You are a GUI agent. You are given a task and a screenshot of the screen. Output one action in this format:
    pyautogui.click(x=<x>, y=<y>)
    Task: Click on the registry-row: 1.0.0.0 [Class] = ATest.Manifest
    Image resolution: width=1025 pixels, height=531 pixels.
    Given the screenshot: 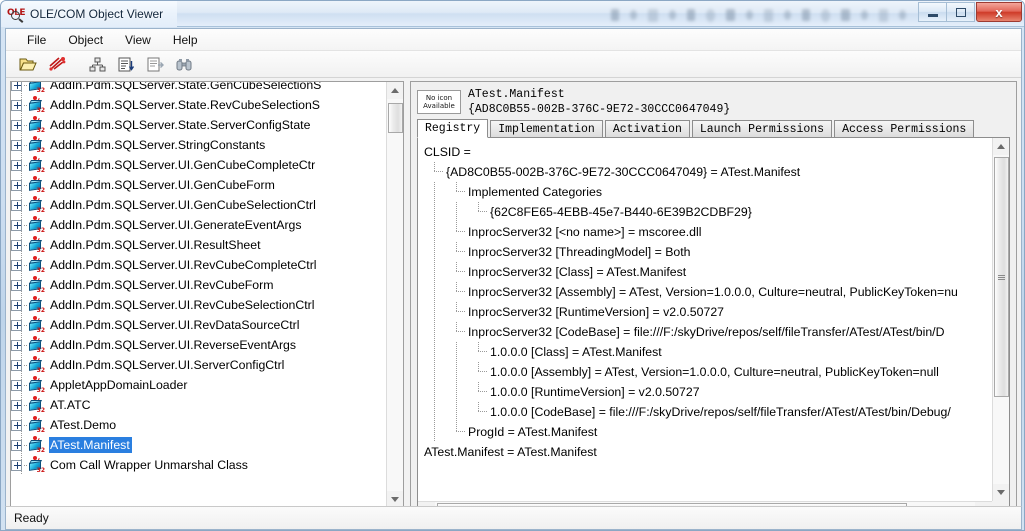 What is the action you would take?
    pyautogui.click(x=708, y=352)
    